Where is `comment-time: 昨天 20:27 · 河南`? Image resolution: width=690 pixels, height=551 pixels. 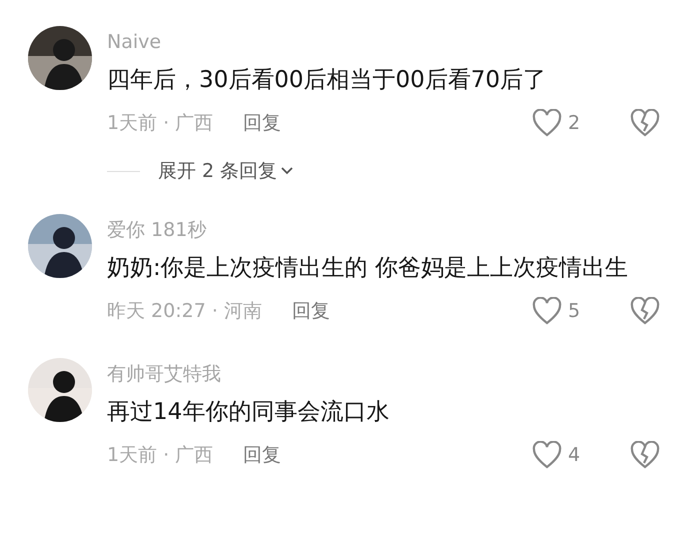
comment-time: 昨天 20:27 · 河南 is located at coordinates (184, 311).